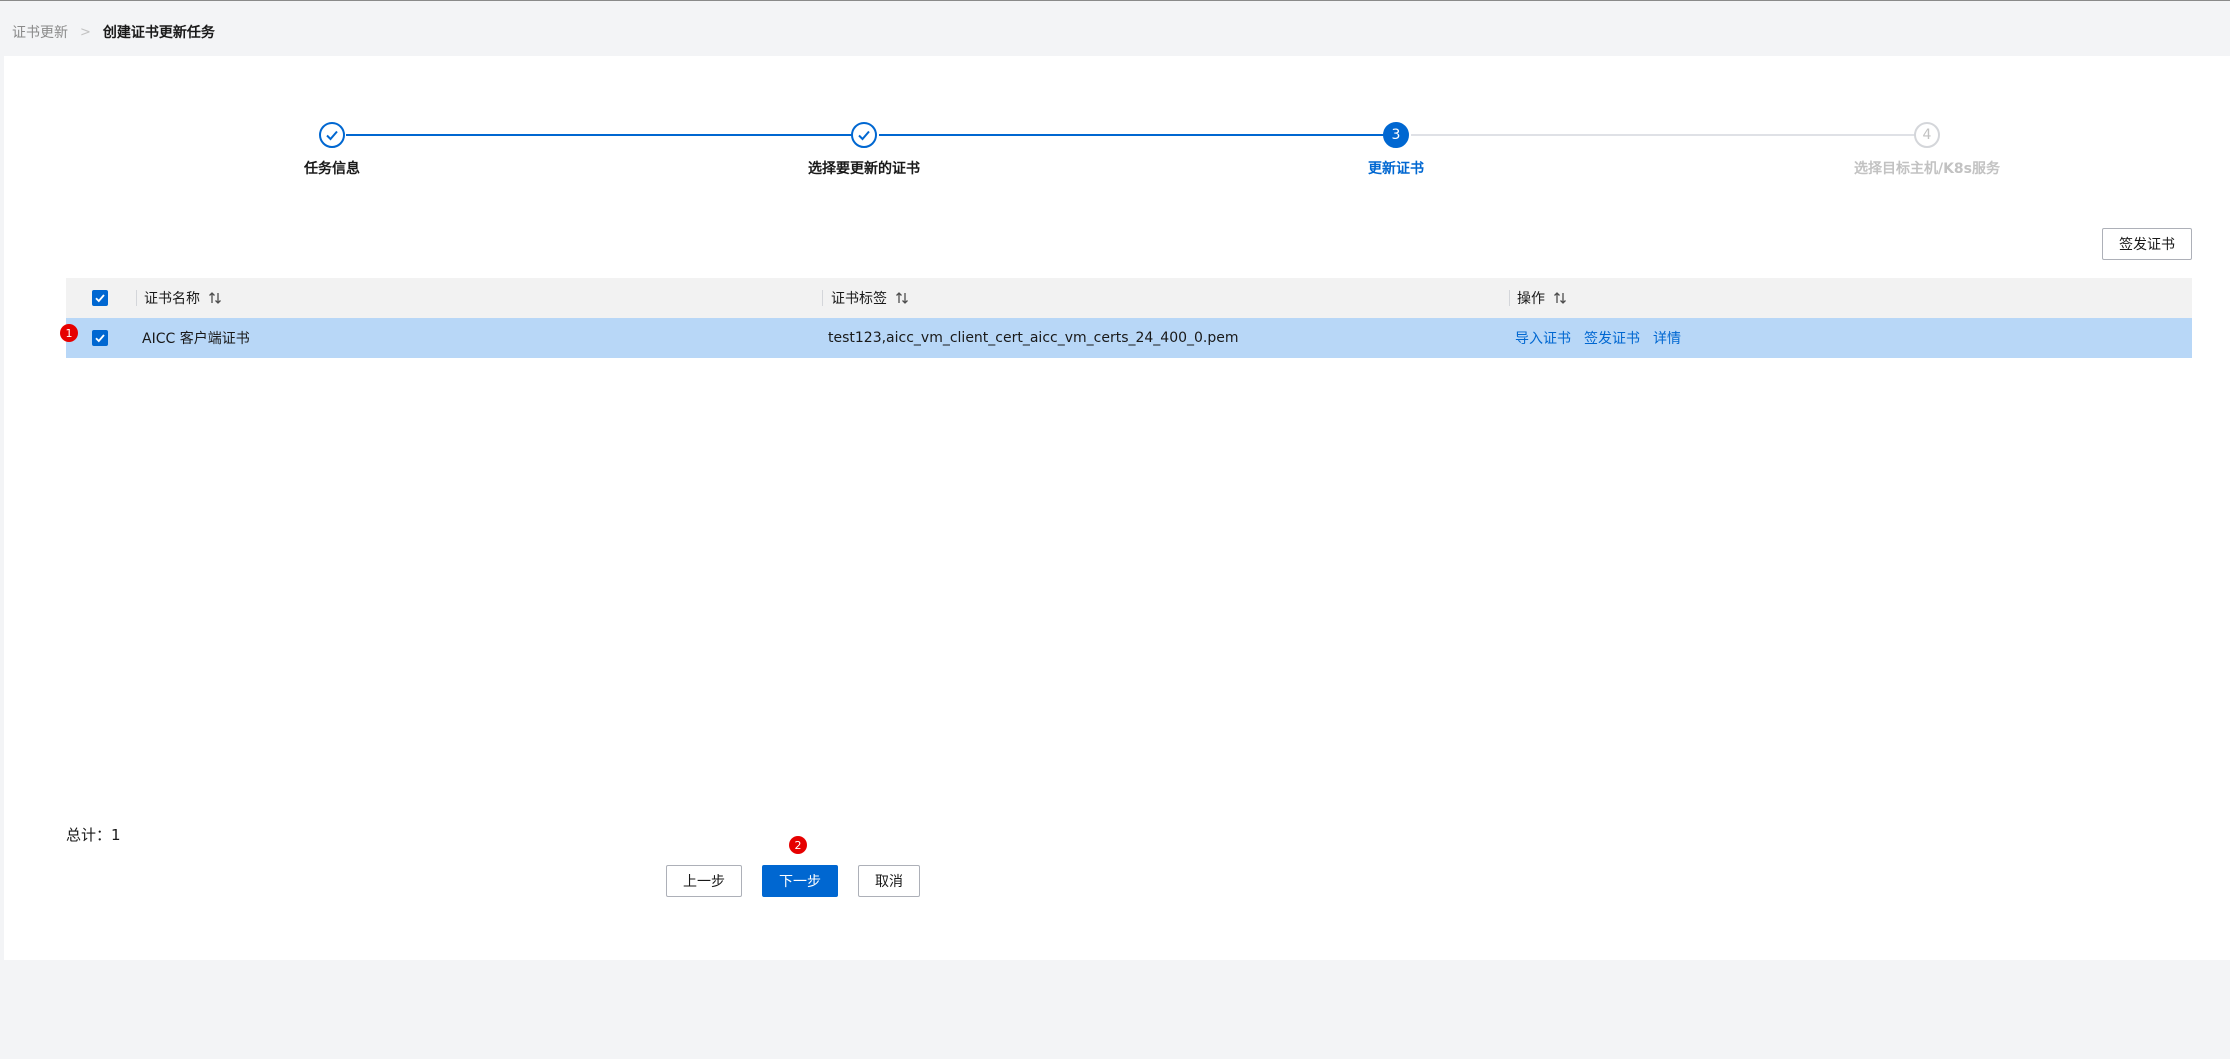 The width and height of the screenshot is (2230, 1059). What do you see at coordinates (1396, 169) in the screenshot?
I see `step-label: 更新证书` at bounding box center [1396, 169].